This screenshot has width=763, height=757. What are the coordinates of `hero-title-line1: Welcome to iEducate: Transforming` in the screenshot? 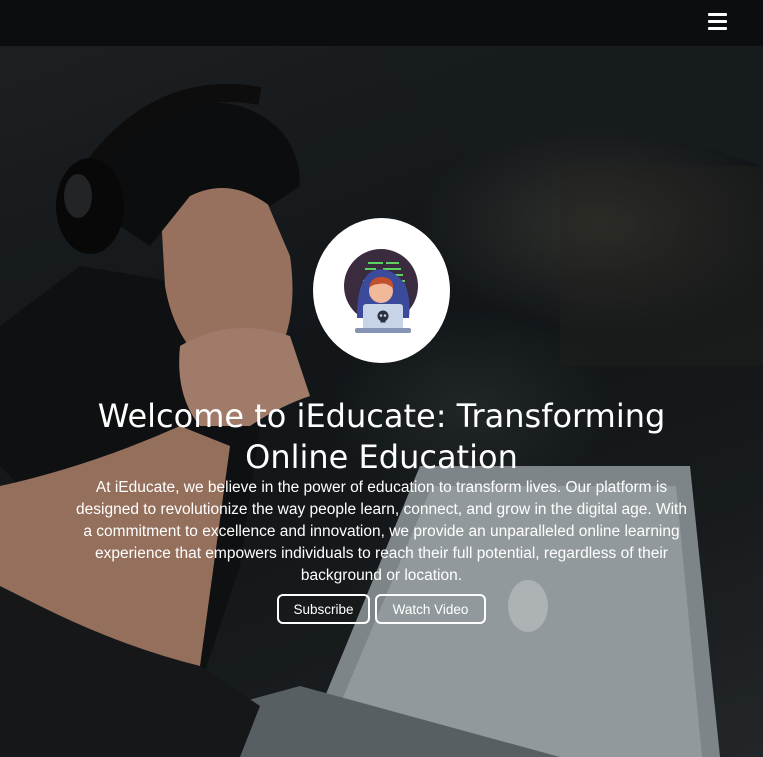 It's located at (381, 416).